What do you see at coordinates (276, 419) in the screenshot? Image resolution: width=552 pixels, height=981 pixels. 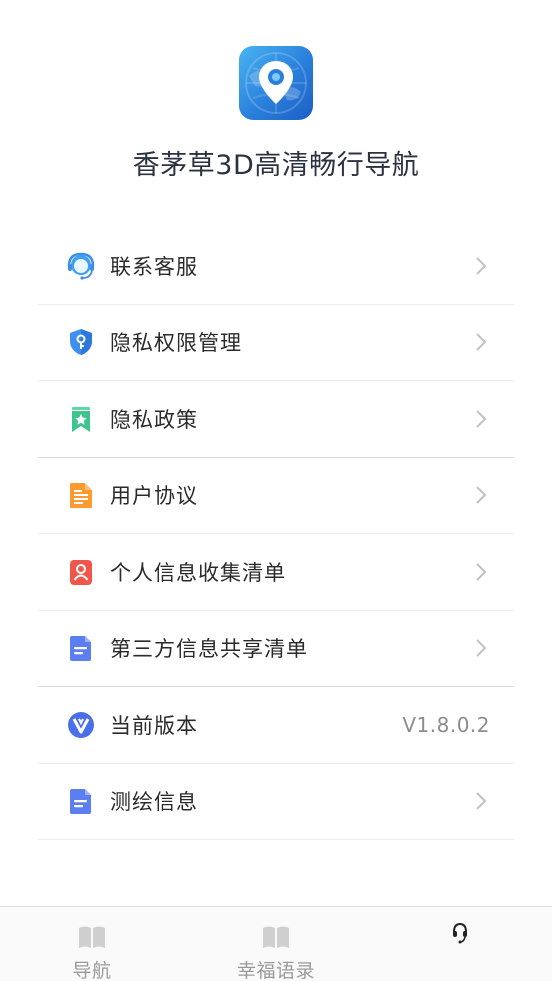 I see `menu-item-privacy-policy: 隐私政策` at bounding box center [276, 419].